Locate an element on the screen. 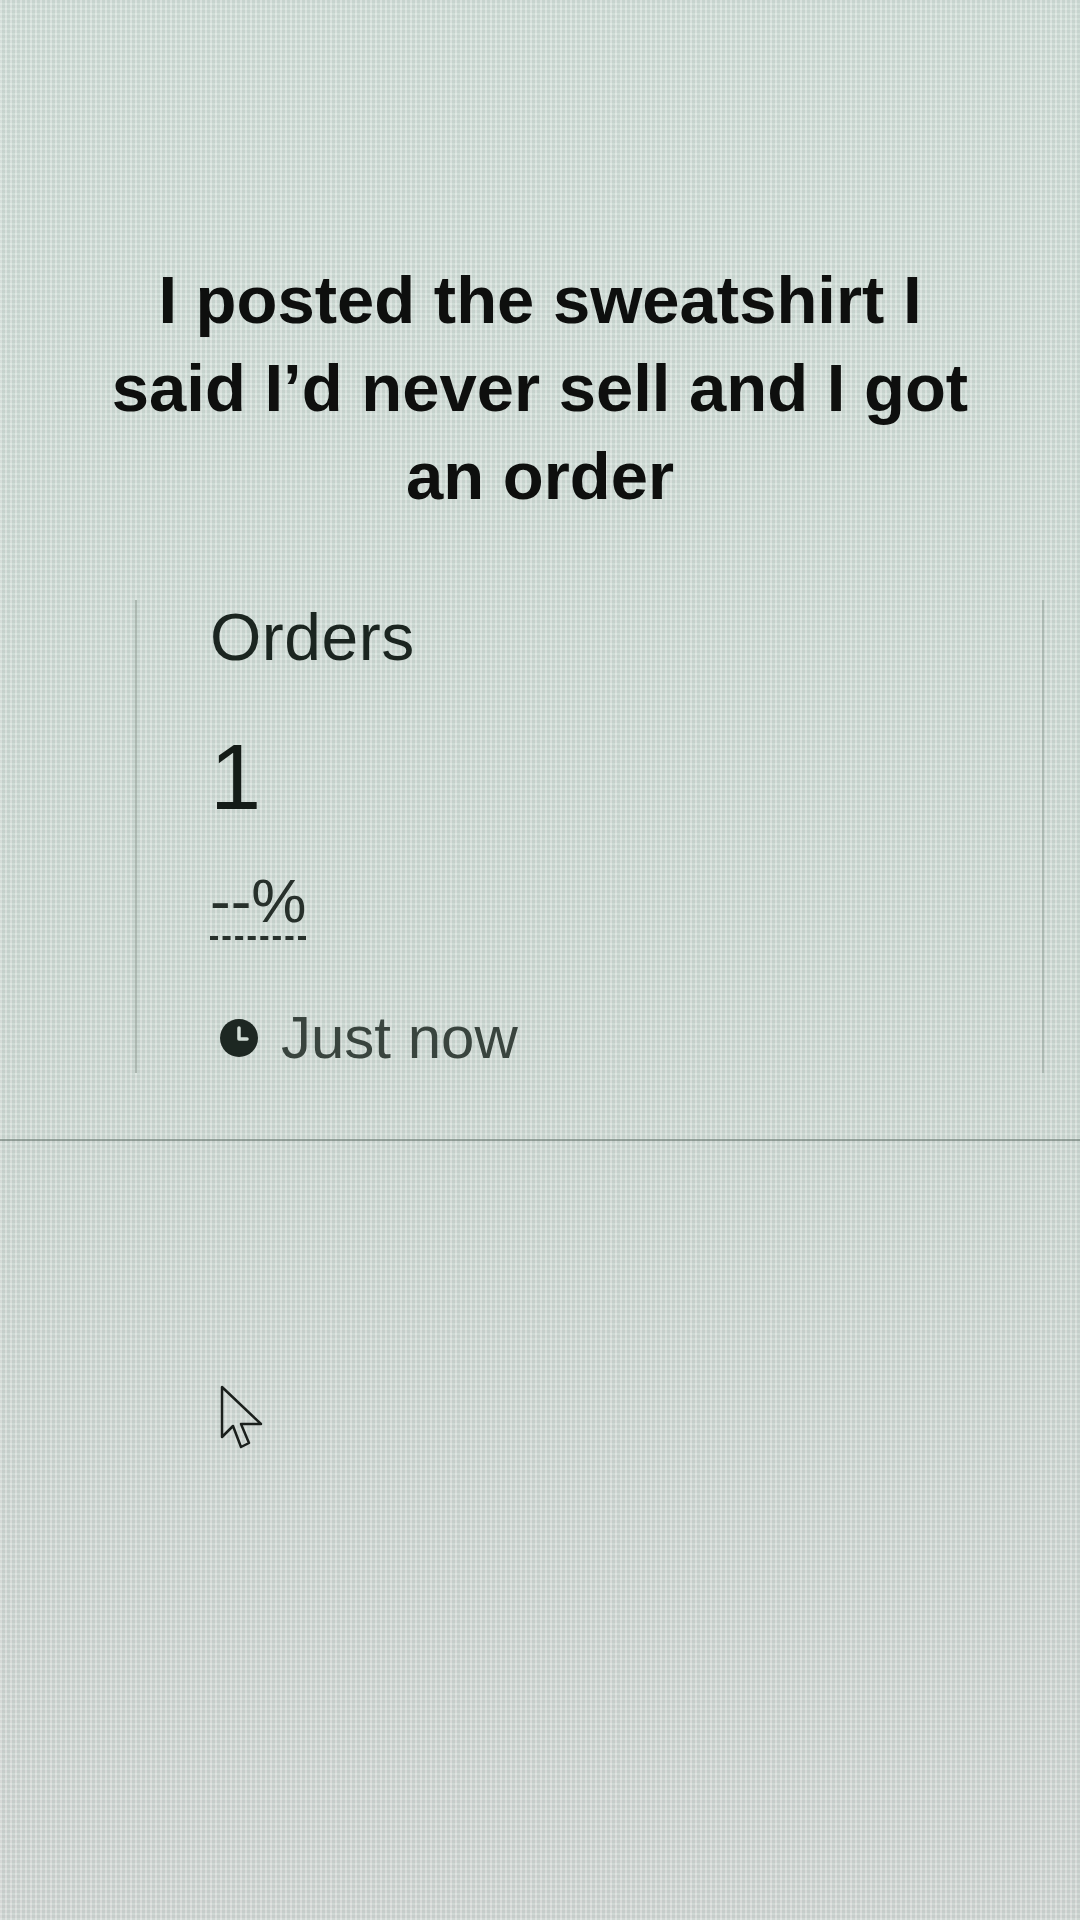 This screenshot has height=1920, width=1080. stat-title: Orders is located at coordinates (312, 637).